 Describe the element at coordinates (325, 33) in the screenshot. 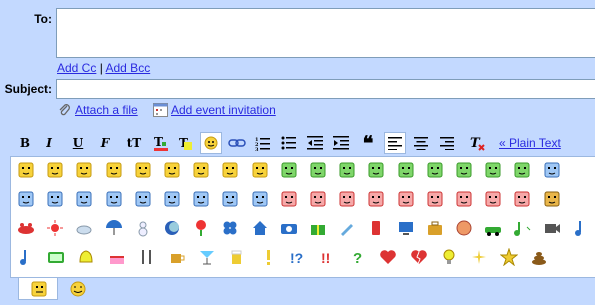

I see `to-field` at that location.